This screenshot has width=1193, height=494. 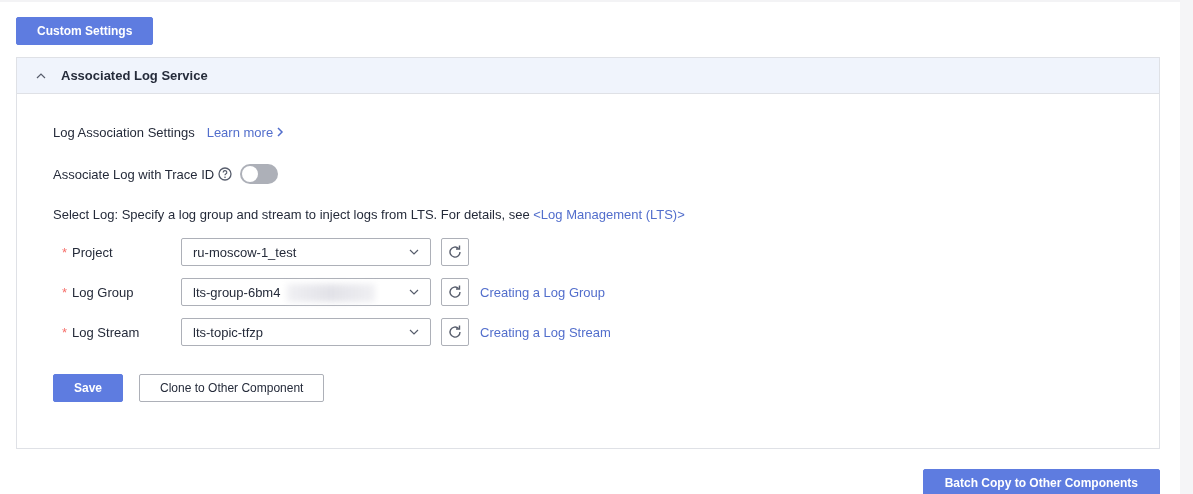 I want to click on clone-button: Clone to Other Component, so click(x=232, y=388).